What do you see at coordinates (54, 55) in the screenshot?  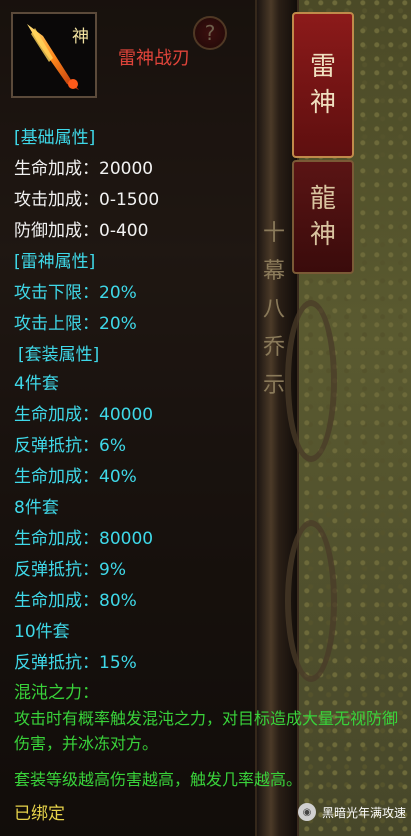 I see `item-icon: 神` at bounding box center [54, 55].